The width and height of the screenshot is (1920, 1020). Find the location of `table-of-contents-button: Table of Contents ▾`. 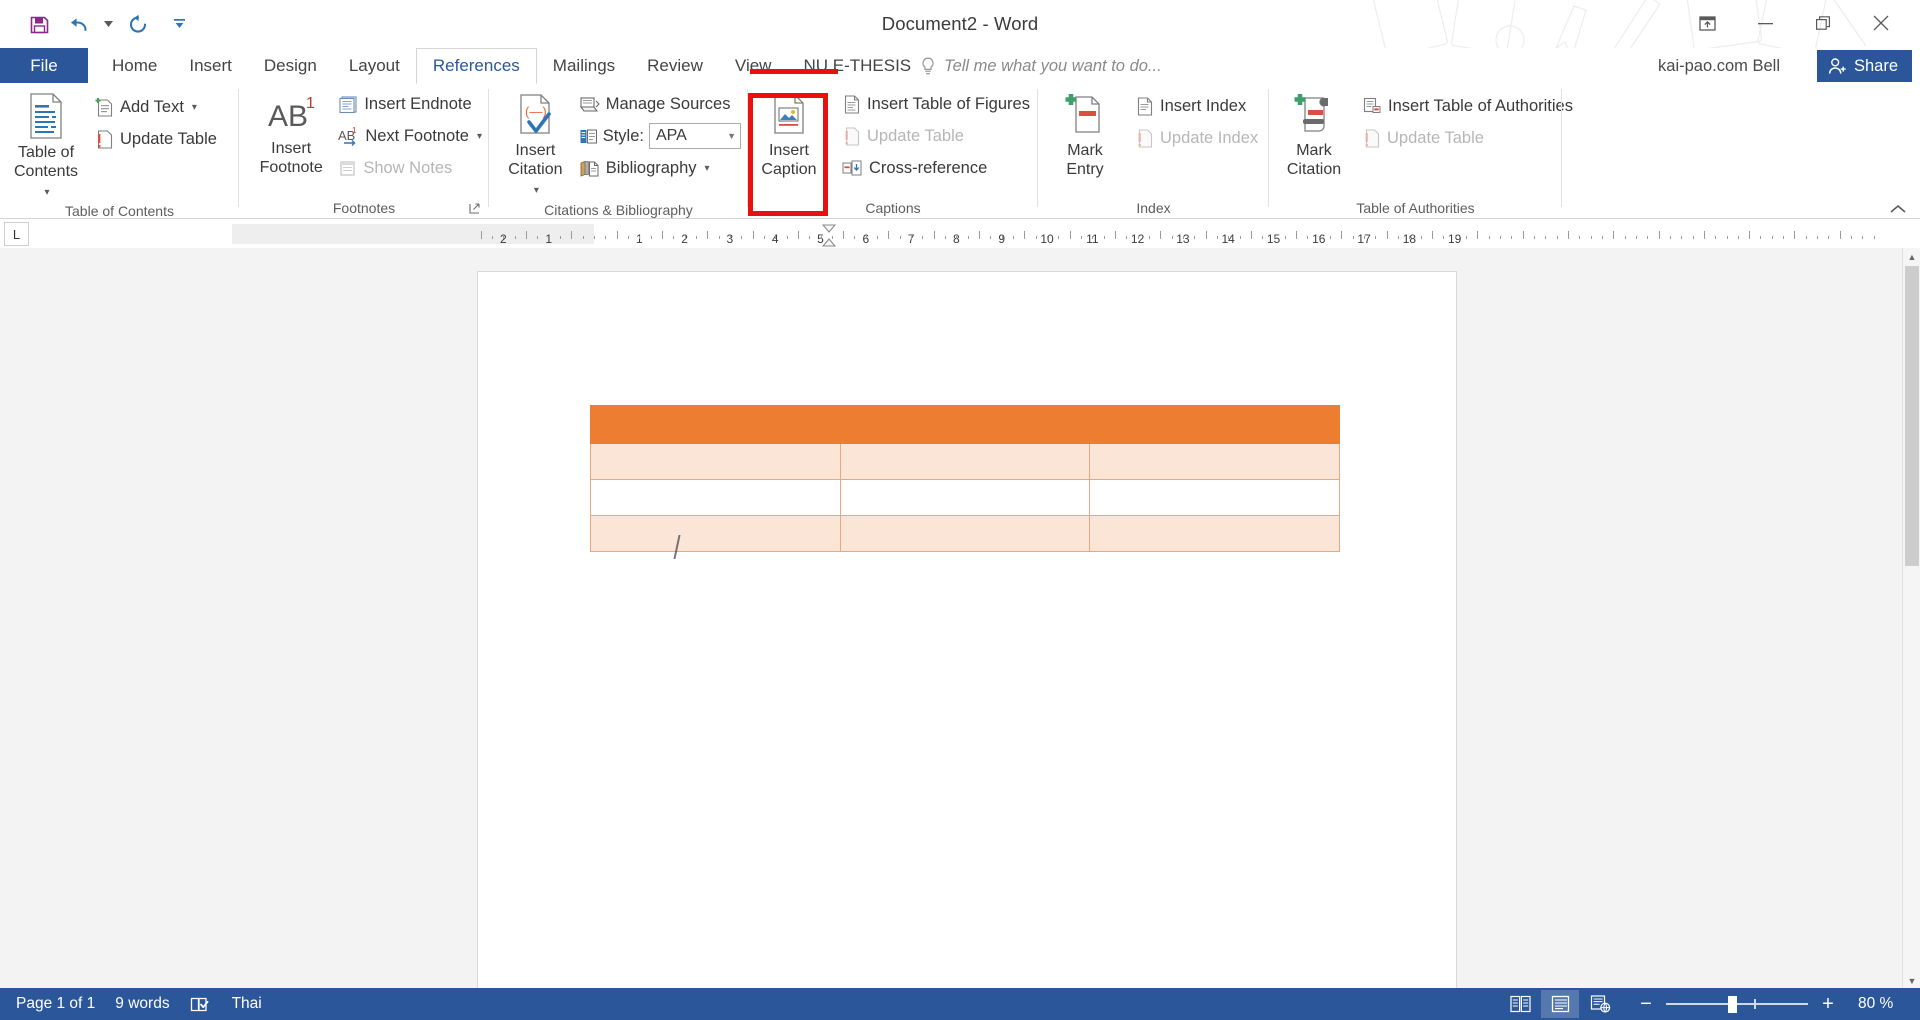

table-of-contents-button: Table of Contents ▾ is located at coordinates (46, 145).